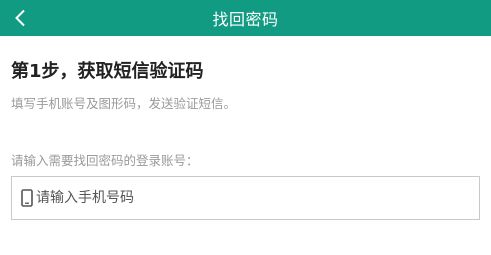 Image resolution: width=491 pixels, height=255 pixels. I want to click on top-bar: 找回密码, so click(245, 18).